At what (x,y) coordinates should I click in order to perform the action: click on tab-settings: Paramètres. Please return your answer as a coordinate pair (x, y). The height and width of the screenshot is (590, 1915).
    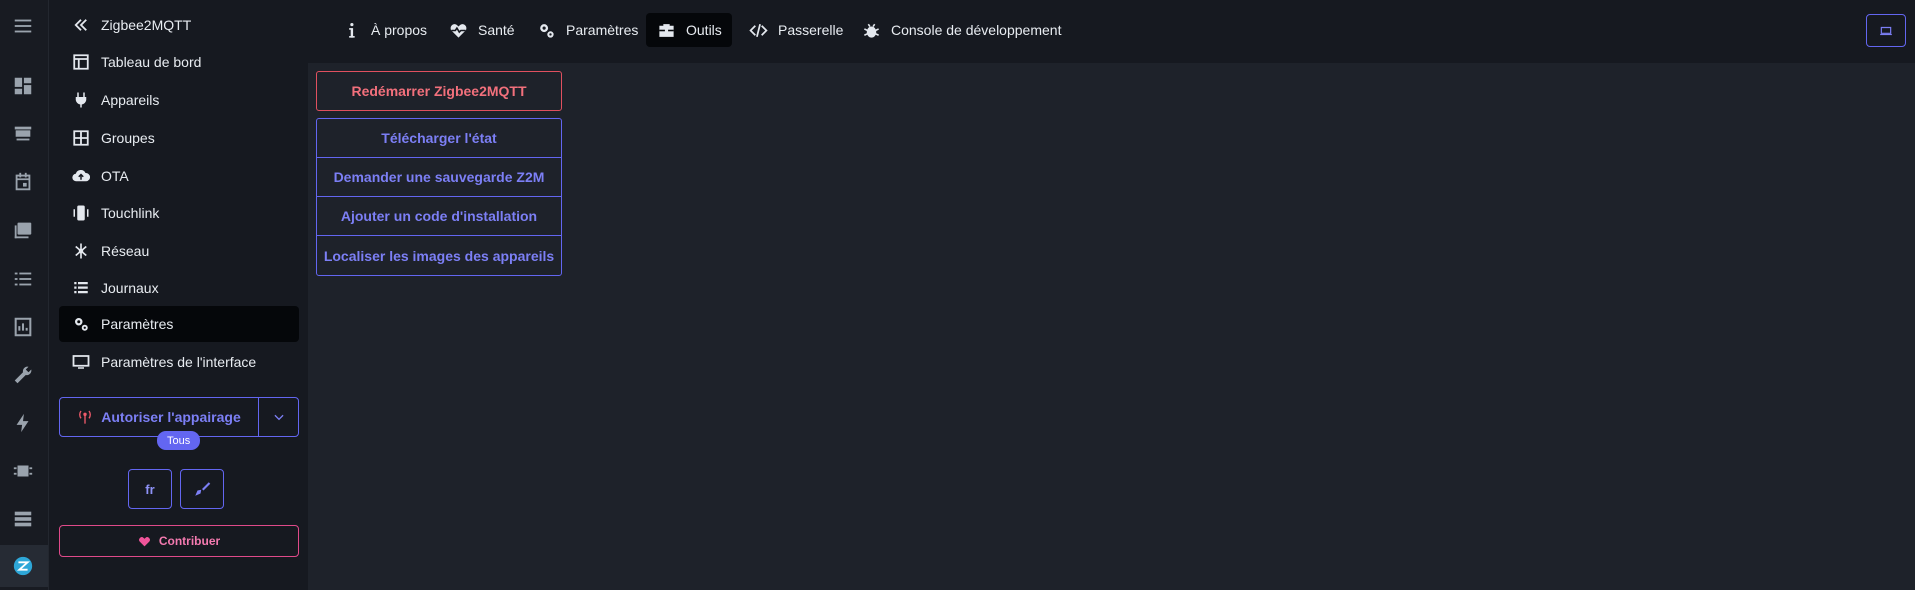
    Looking at the image, I should click on (587, 30).